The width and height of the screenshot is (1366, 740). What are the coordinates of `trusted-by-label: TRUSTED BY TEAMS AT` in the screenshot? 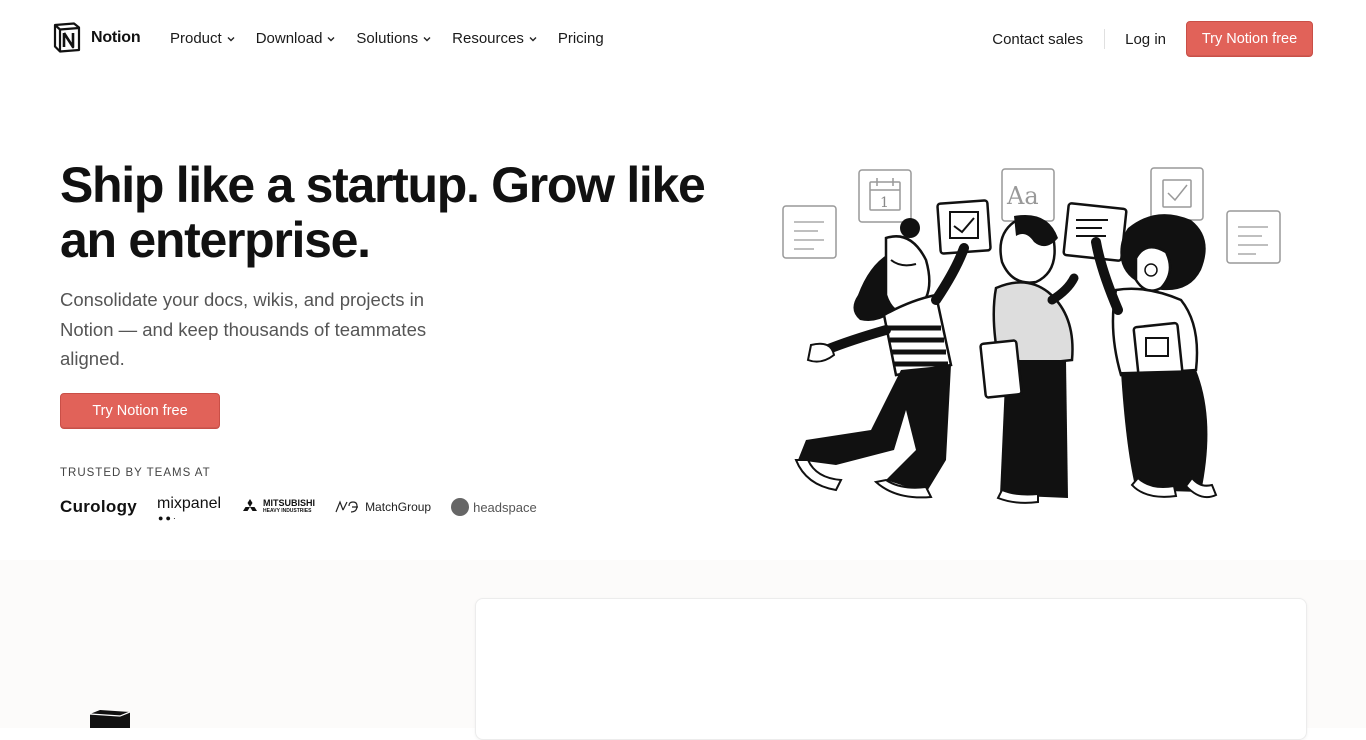 It's located at (135, 473).